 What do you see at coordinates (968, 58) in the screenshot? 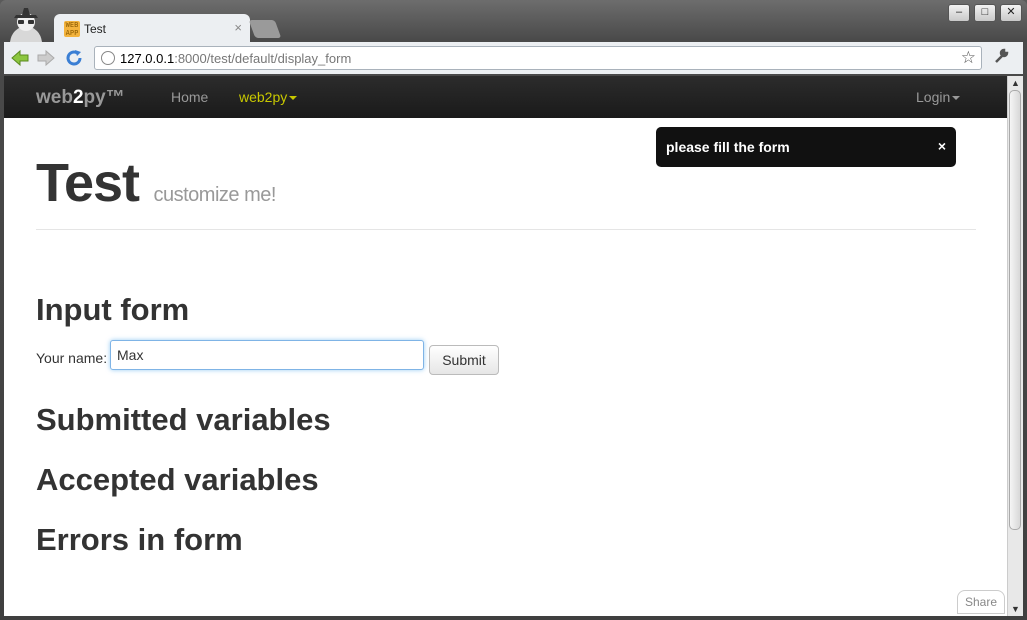
I see `bookmark-star-icon: ☆` at bounding box center [968, 58].